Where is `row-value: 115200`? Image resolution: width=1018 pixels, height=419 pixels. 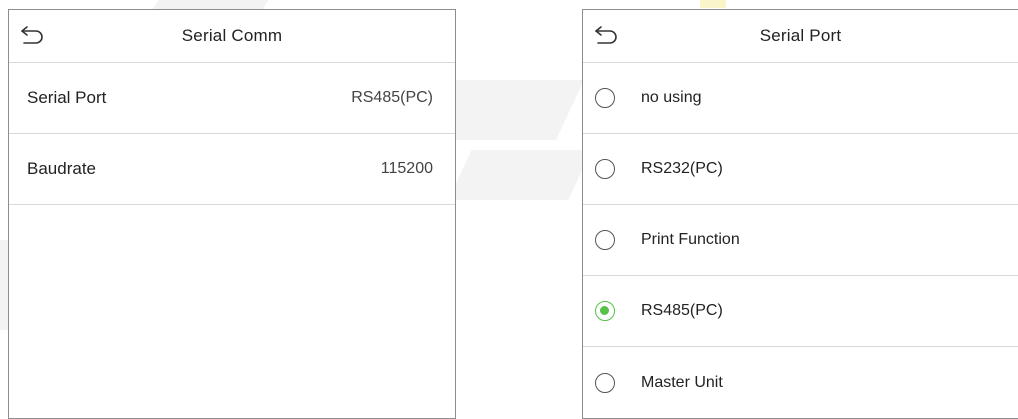
row-value: 115200 is located at coordinates (406, 168).